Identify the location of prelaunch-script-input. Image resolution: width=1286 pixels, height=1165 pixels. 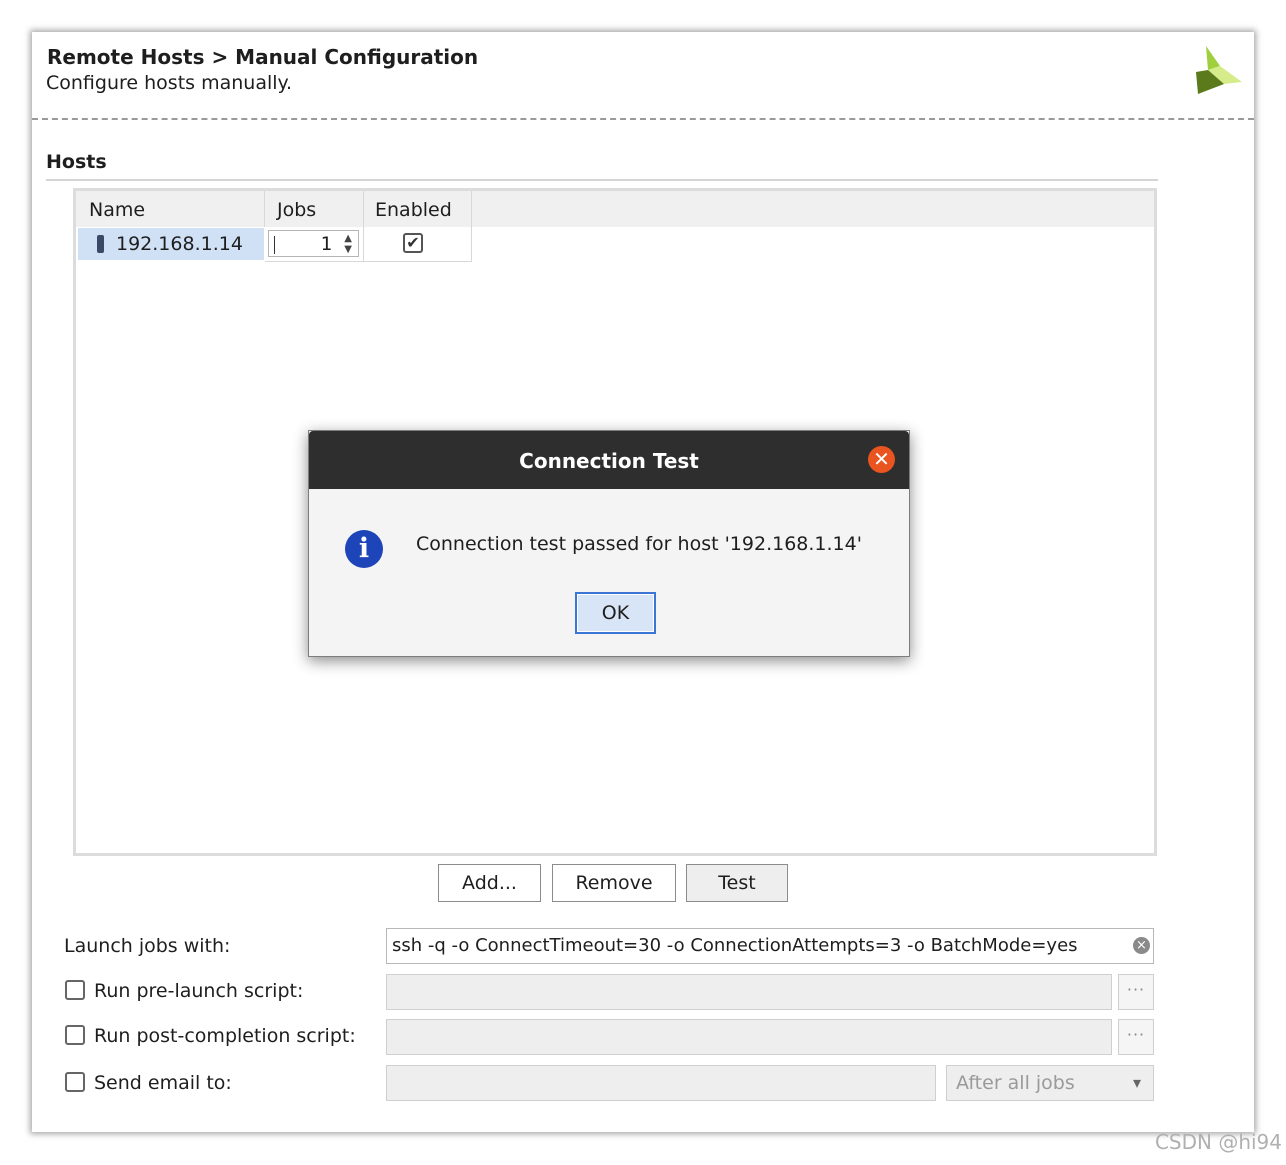
(749, 992).